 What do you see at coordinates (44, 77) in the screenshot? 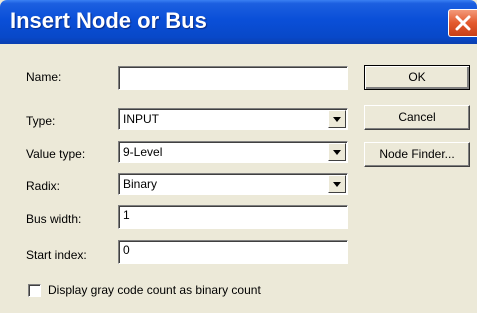
I see `name-label: Name:` at bounding box center [44, 77].